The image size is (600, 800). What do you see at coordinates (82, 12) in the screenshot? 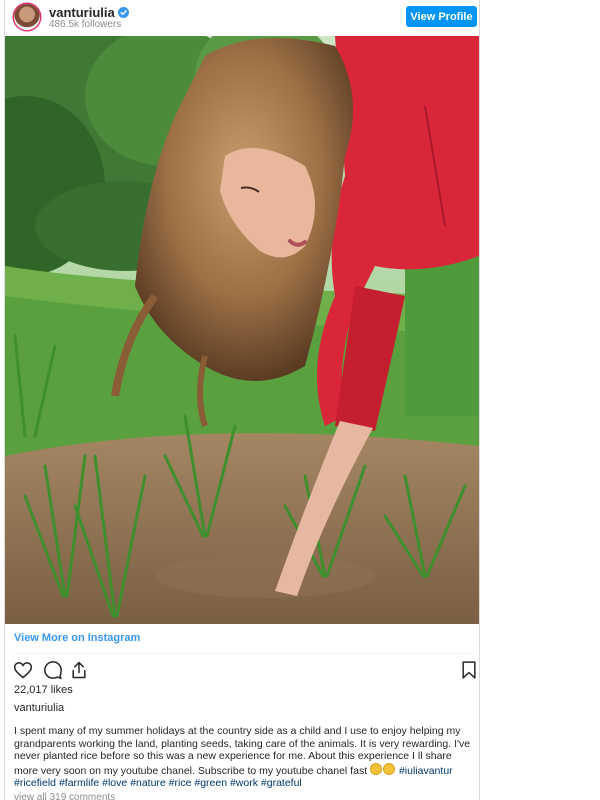
I see `username-text: vanturiulia` at bounding box center [82, 12].